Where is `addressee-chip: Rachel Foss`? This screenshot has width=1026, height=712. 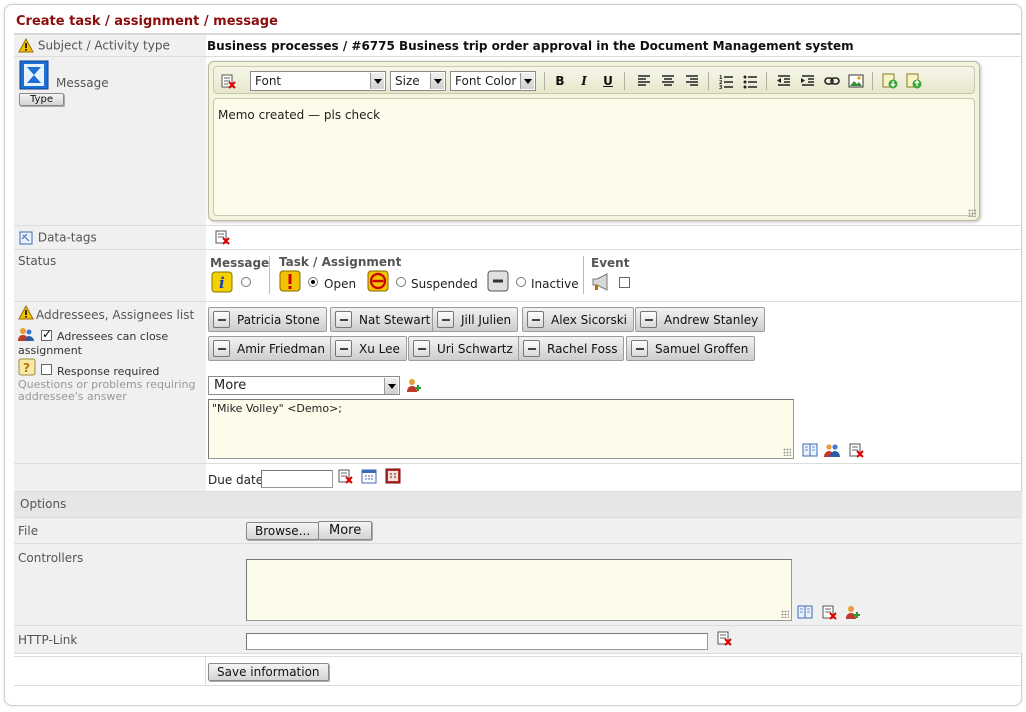 addressee-chip: Rachel Foss is located at coordinates (571, 348).